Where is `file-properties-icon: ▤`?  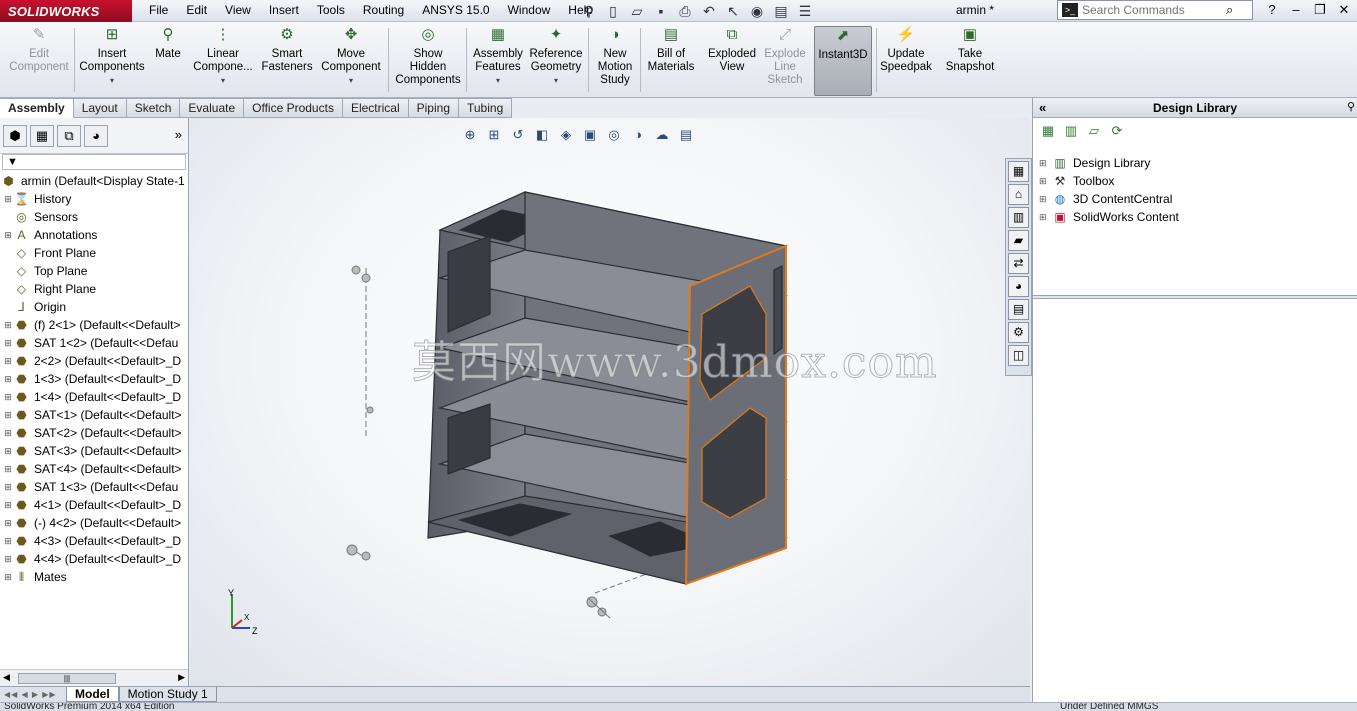 file-properties-icon: ▤ is located at coordinates (781, 11).